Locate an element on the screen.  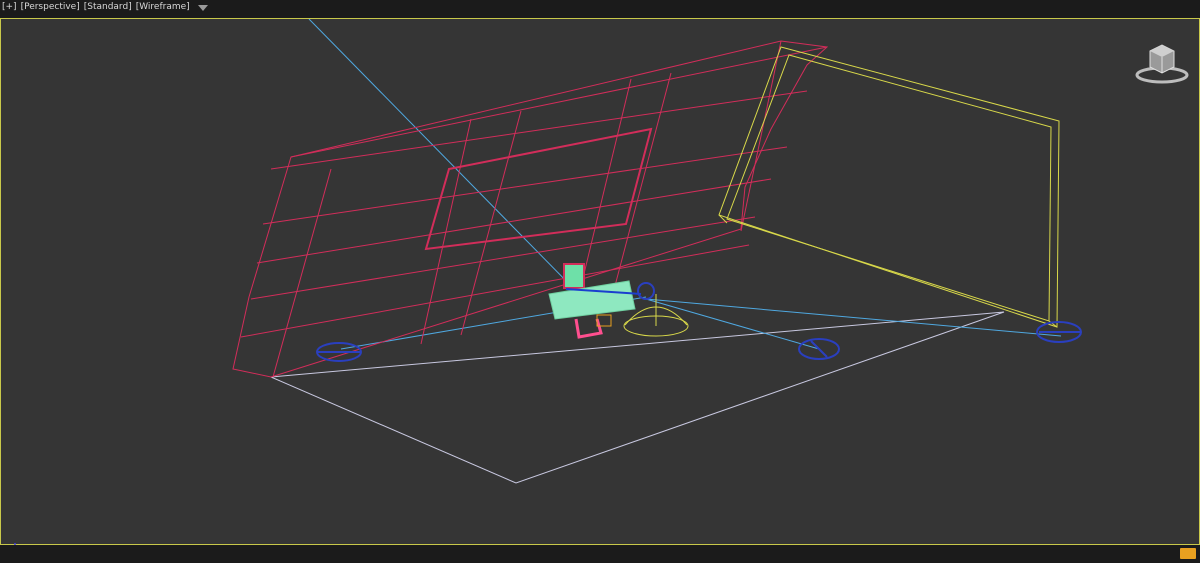
viewport-label-bar: [+] [Perspective] [Standard] [Wireframe] is located at coordinates (600, 9).